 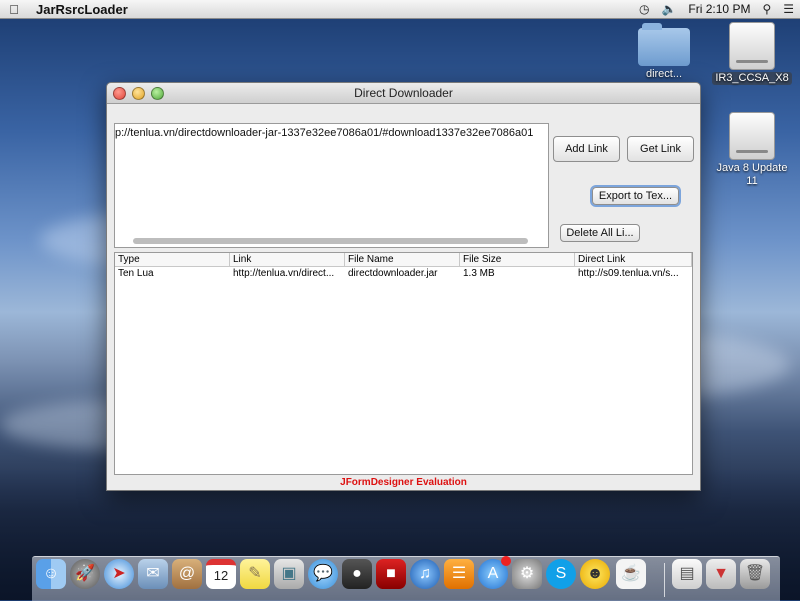 I want to click on close-icon, so click(x=119, y=93).